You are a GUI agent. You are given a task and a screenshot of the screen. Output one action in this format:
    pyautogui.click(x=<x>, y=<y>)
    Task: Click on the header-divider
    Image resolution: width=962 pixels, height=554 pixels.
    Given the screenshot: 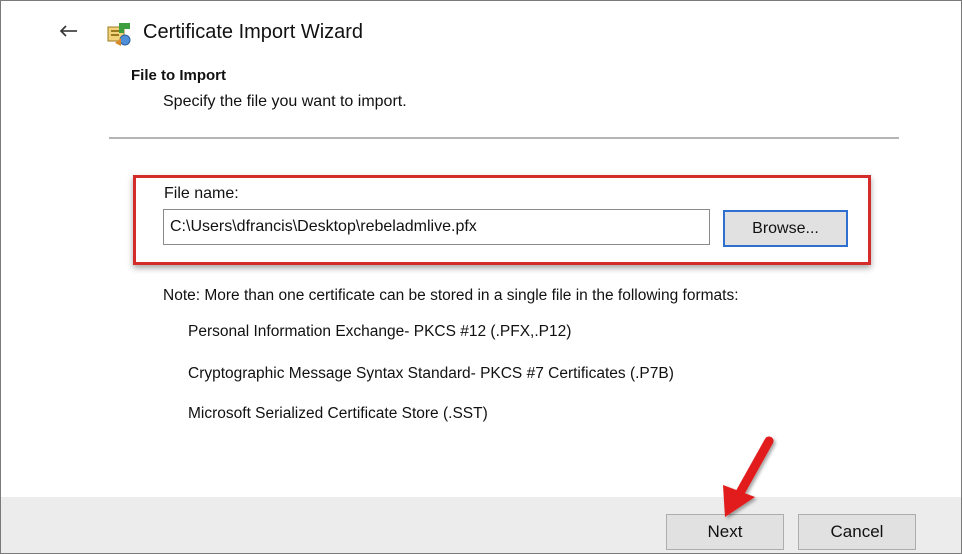 What is the action you would take?
    pyautogui.click(x=504, y=138)
    